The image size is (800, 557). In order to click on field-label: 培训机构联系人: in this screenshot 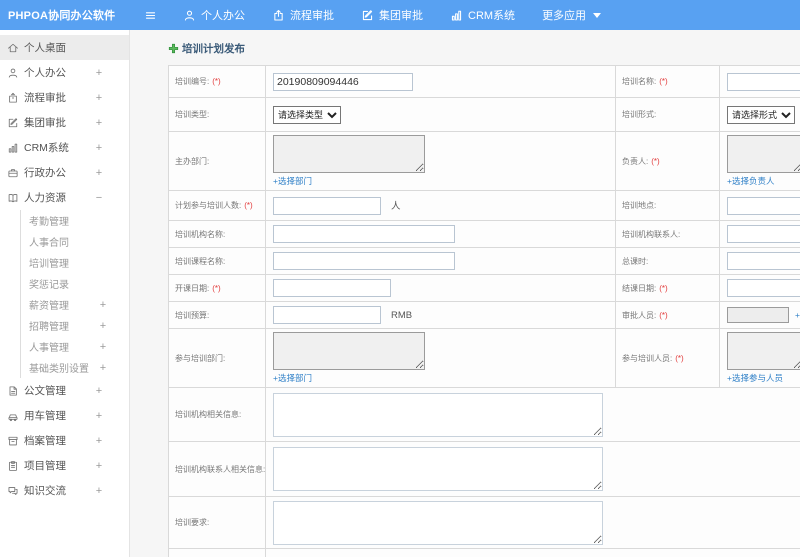, I will do `click(651, 234)`.